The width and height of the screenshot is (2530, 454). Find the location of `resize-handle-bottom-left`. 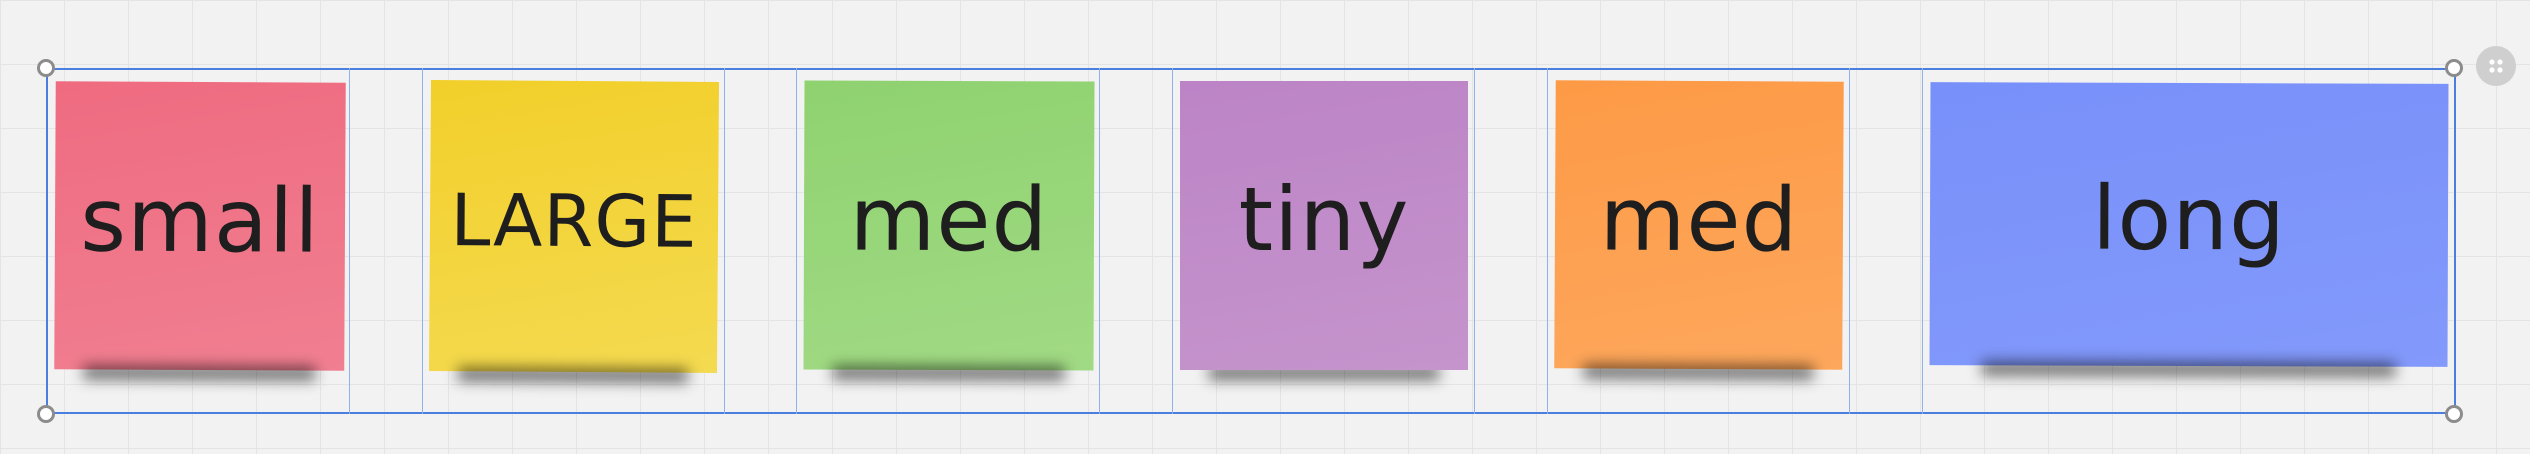

resize-handle-bottom-left is located at coordinates (46, 414).